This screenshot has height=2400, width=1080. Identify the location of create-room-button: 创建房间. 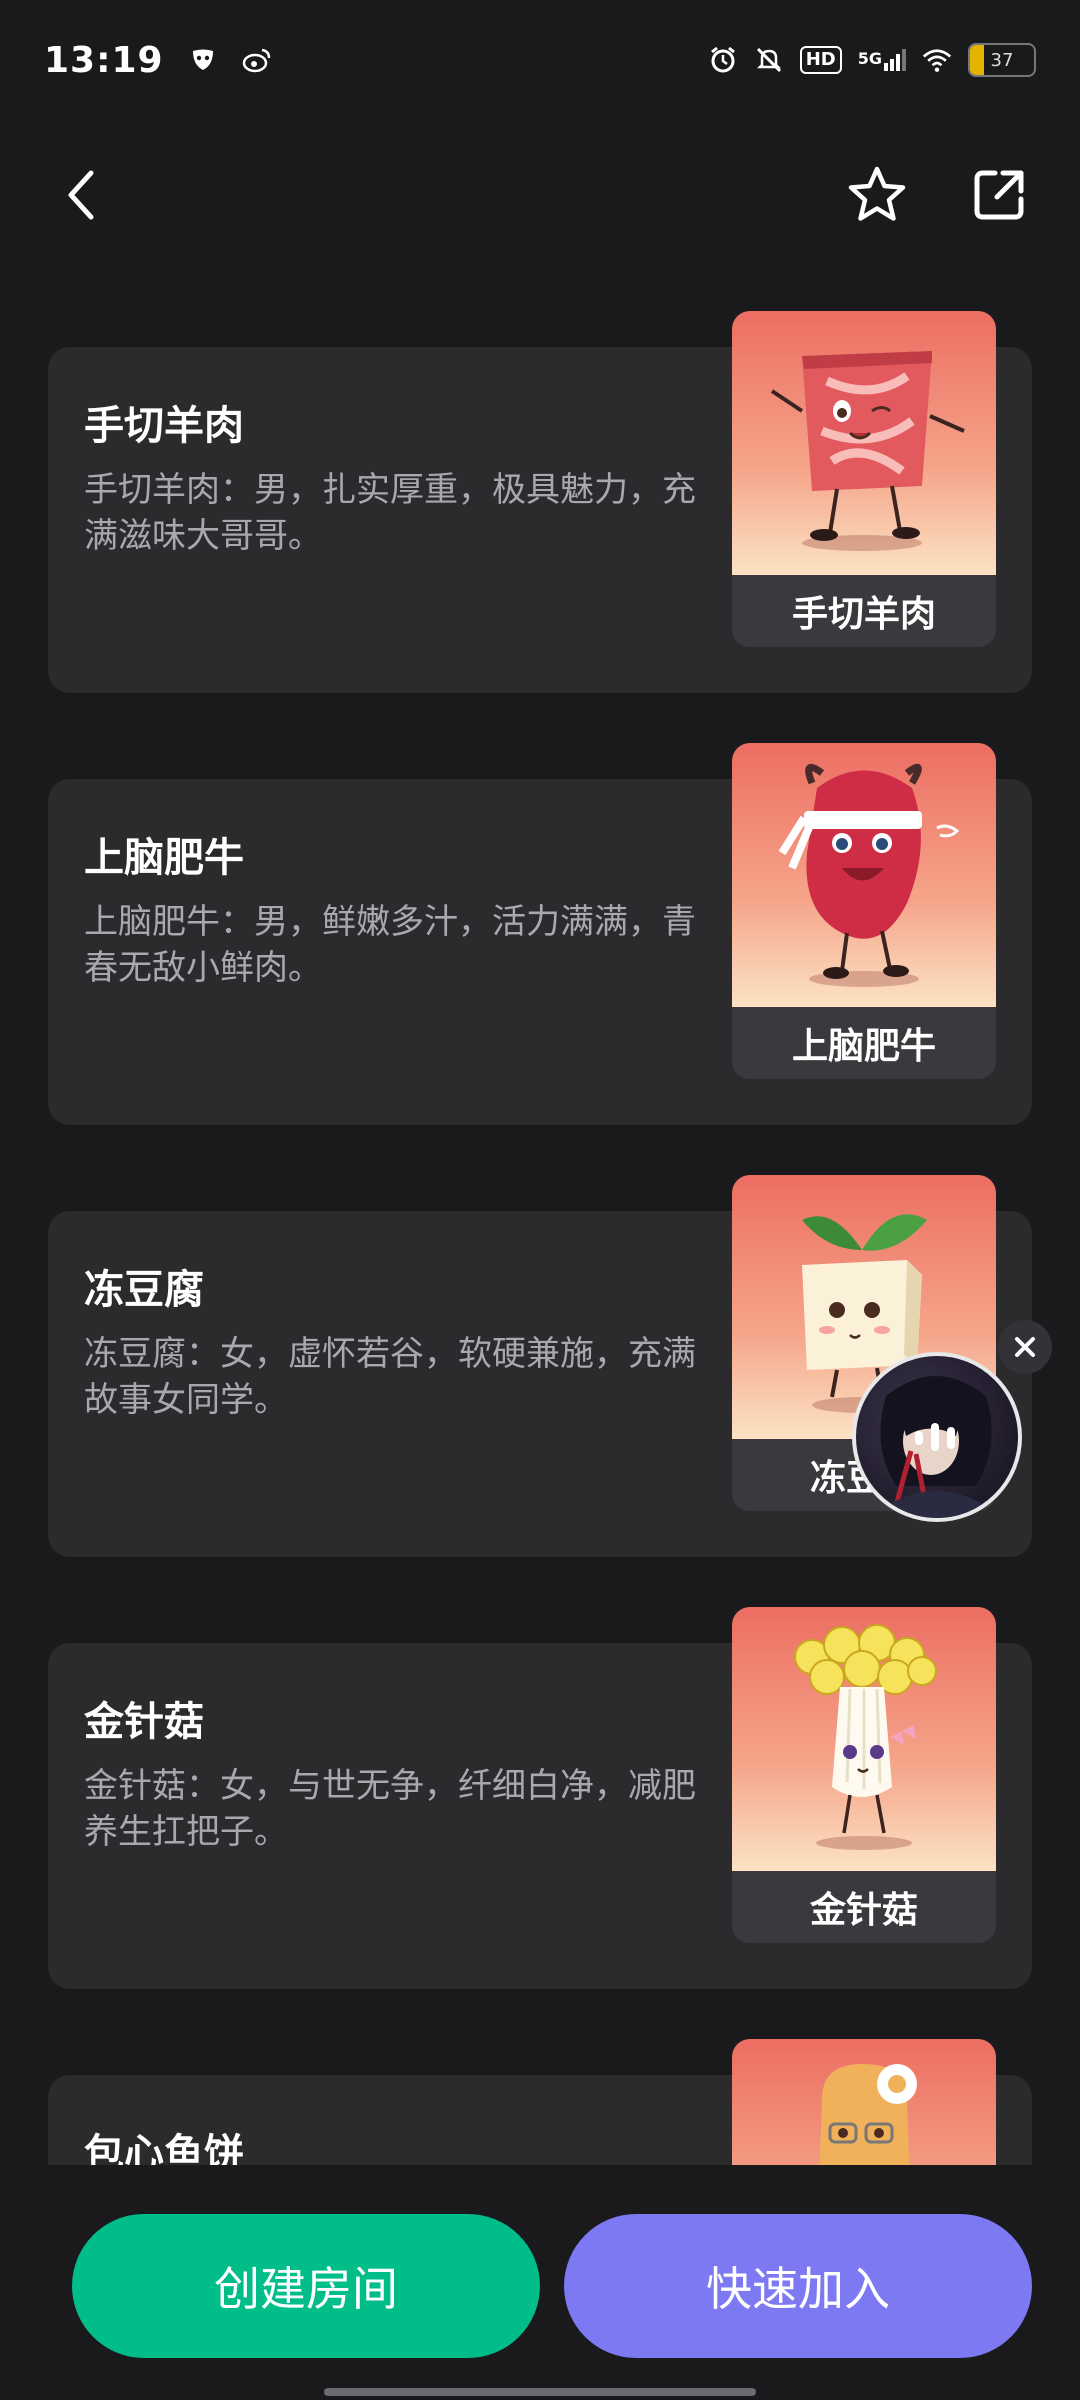
(306, 2286).